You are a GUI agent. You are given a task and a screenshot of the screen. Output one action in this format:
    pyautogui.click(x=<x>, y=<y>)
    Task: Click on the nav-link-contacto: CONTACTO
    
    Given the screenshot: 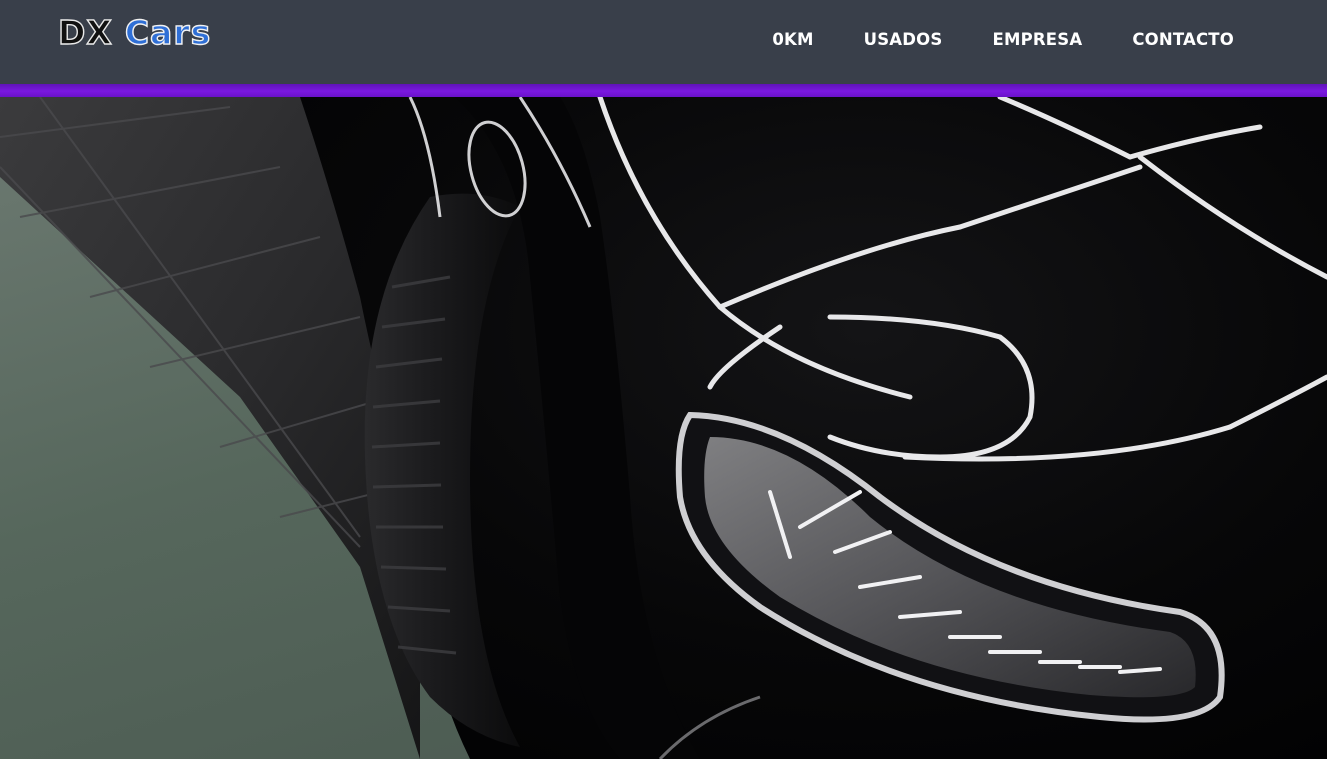 What is the action you would take?
    pyautogui.click(x=1183, y=40)
    